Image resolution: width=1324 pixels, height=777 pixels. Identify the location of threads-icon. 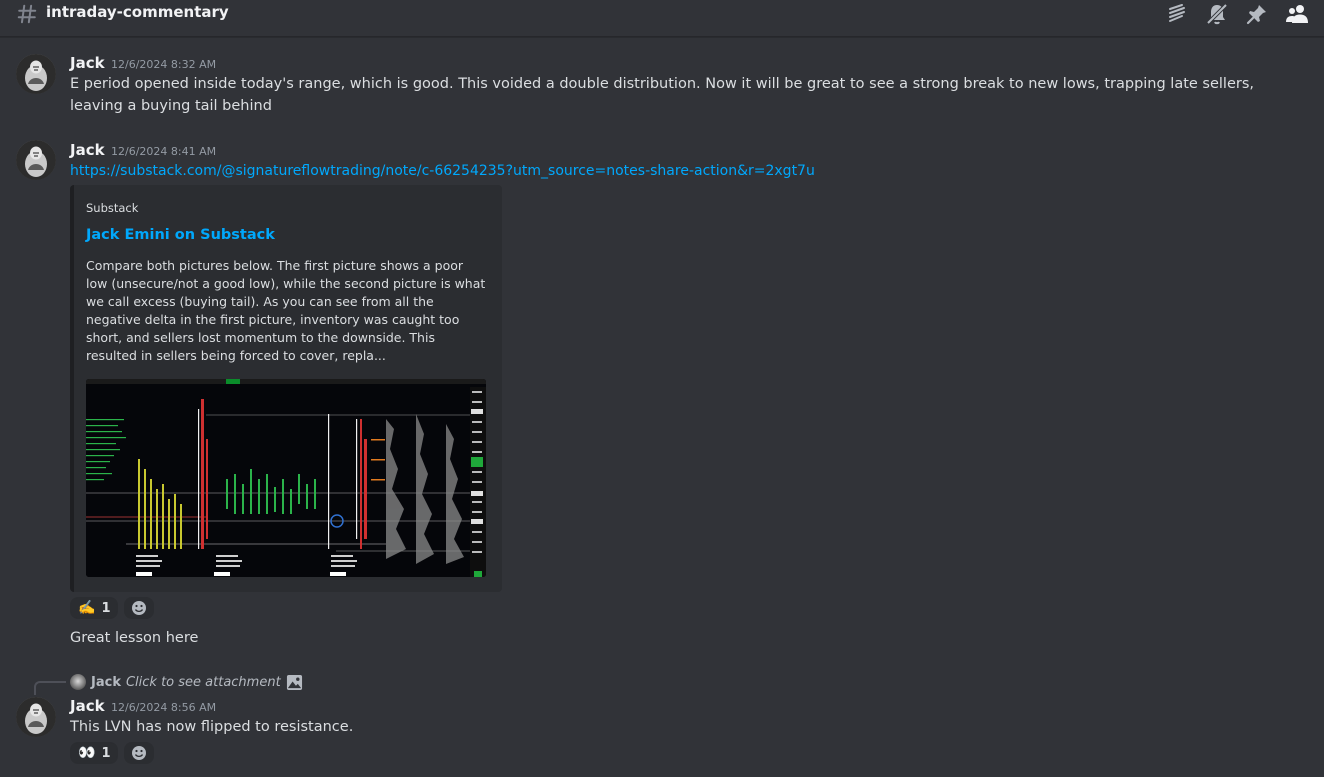
(1177, 14).